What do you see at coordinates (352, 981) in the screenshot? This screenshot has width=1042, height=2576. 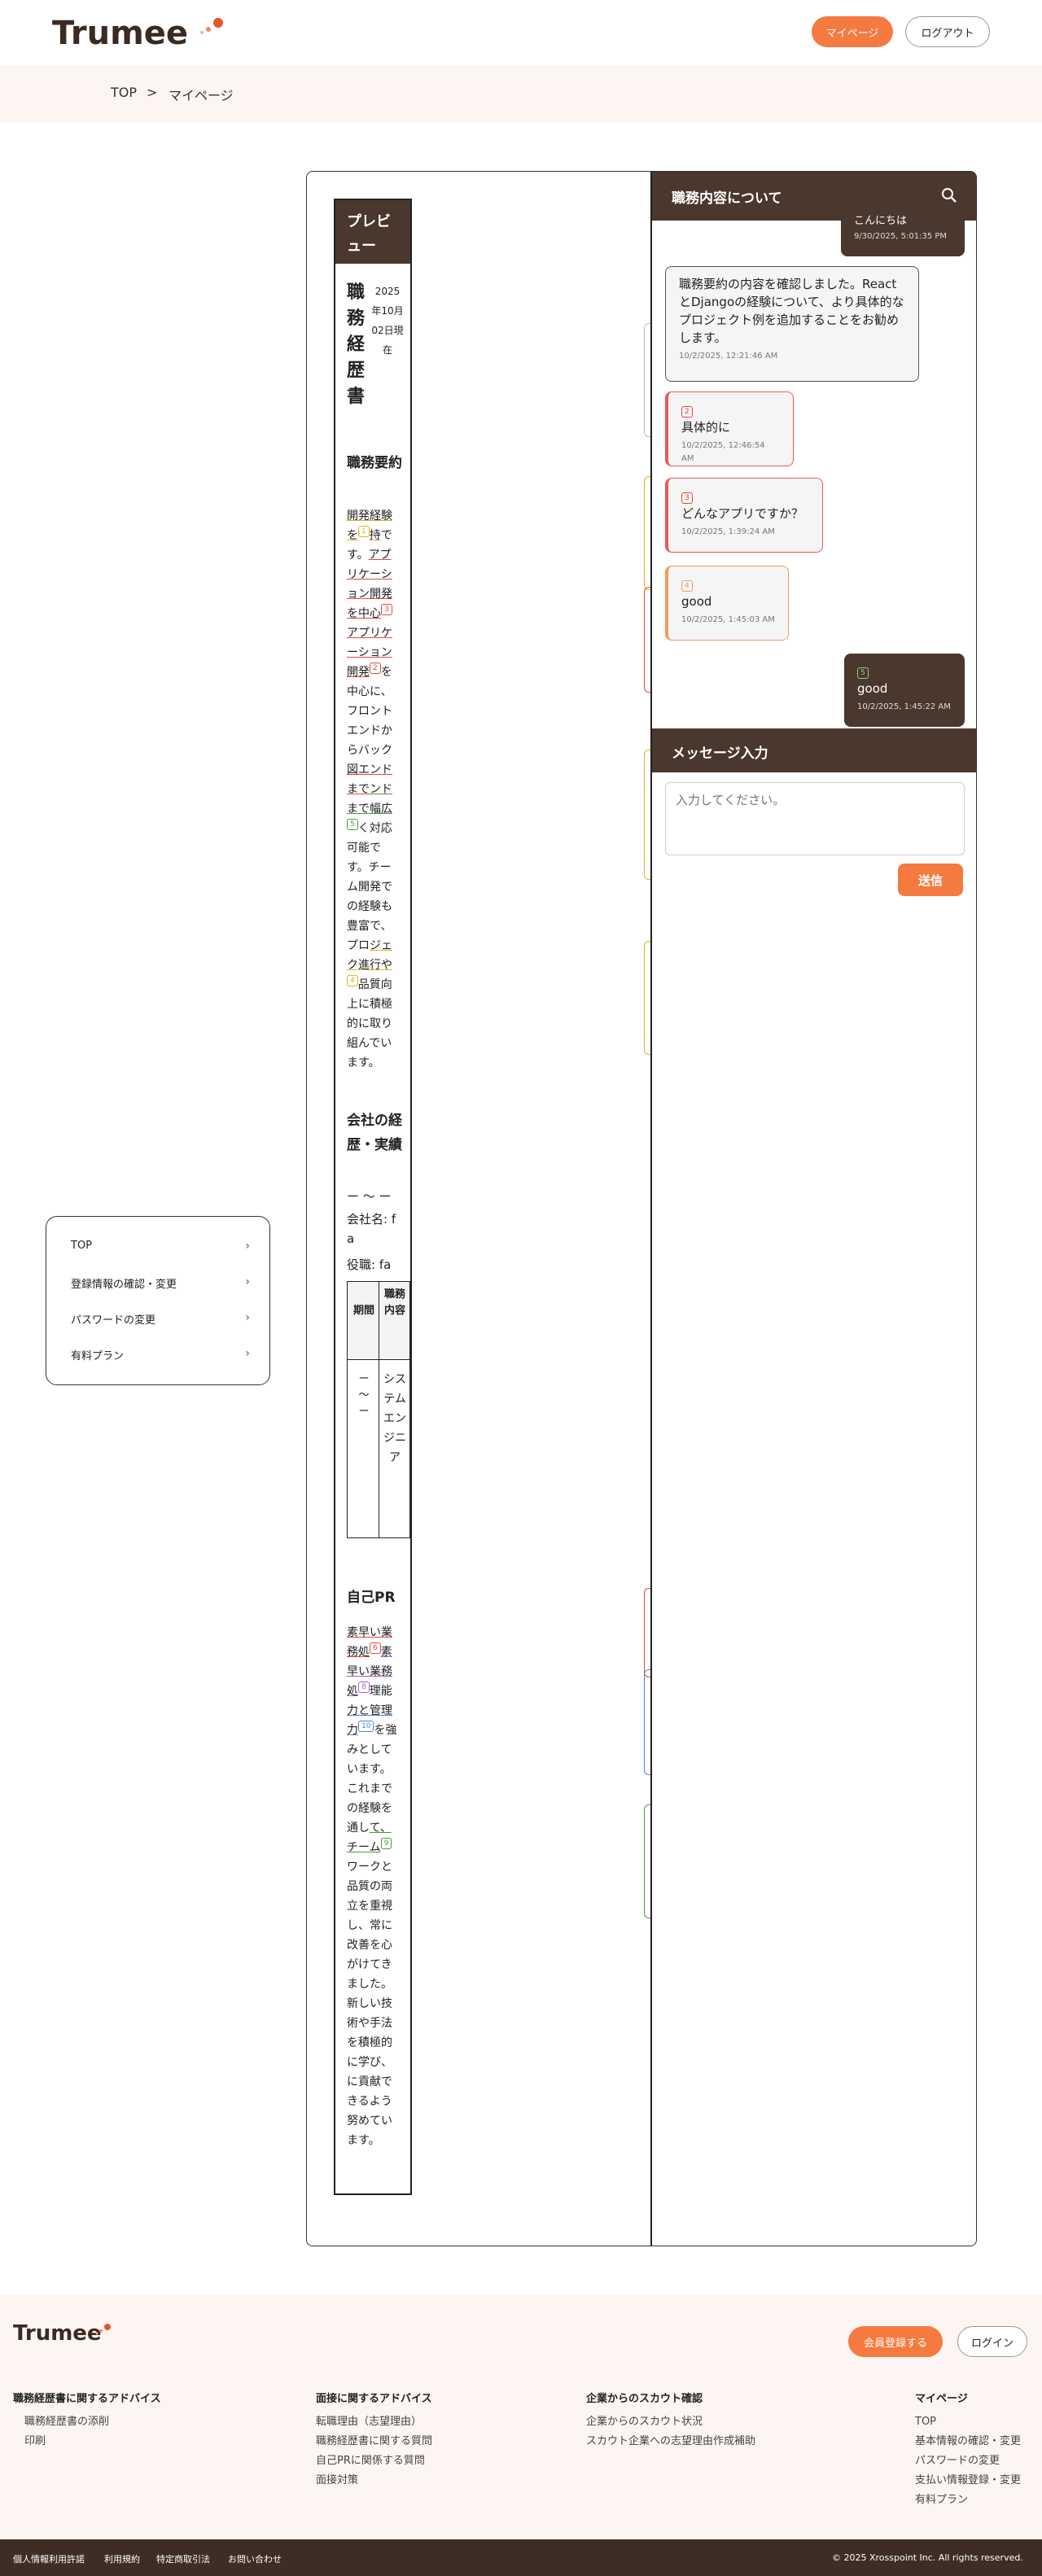 I see `annotation-tag-4: 4` at bounding box center [352, 981].